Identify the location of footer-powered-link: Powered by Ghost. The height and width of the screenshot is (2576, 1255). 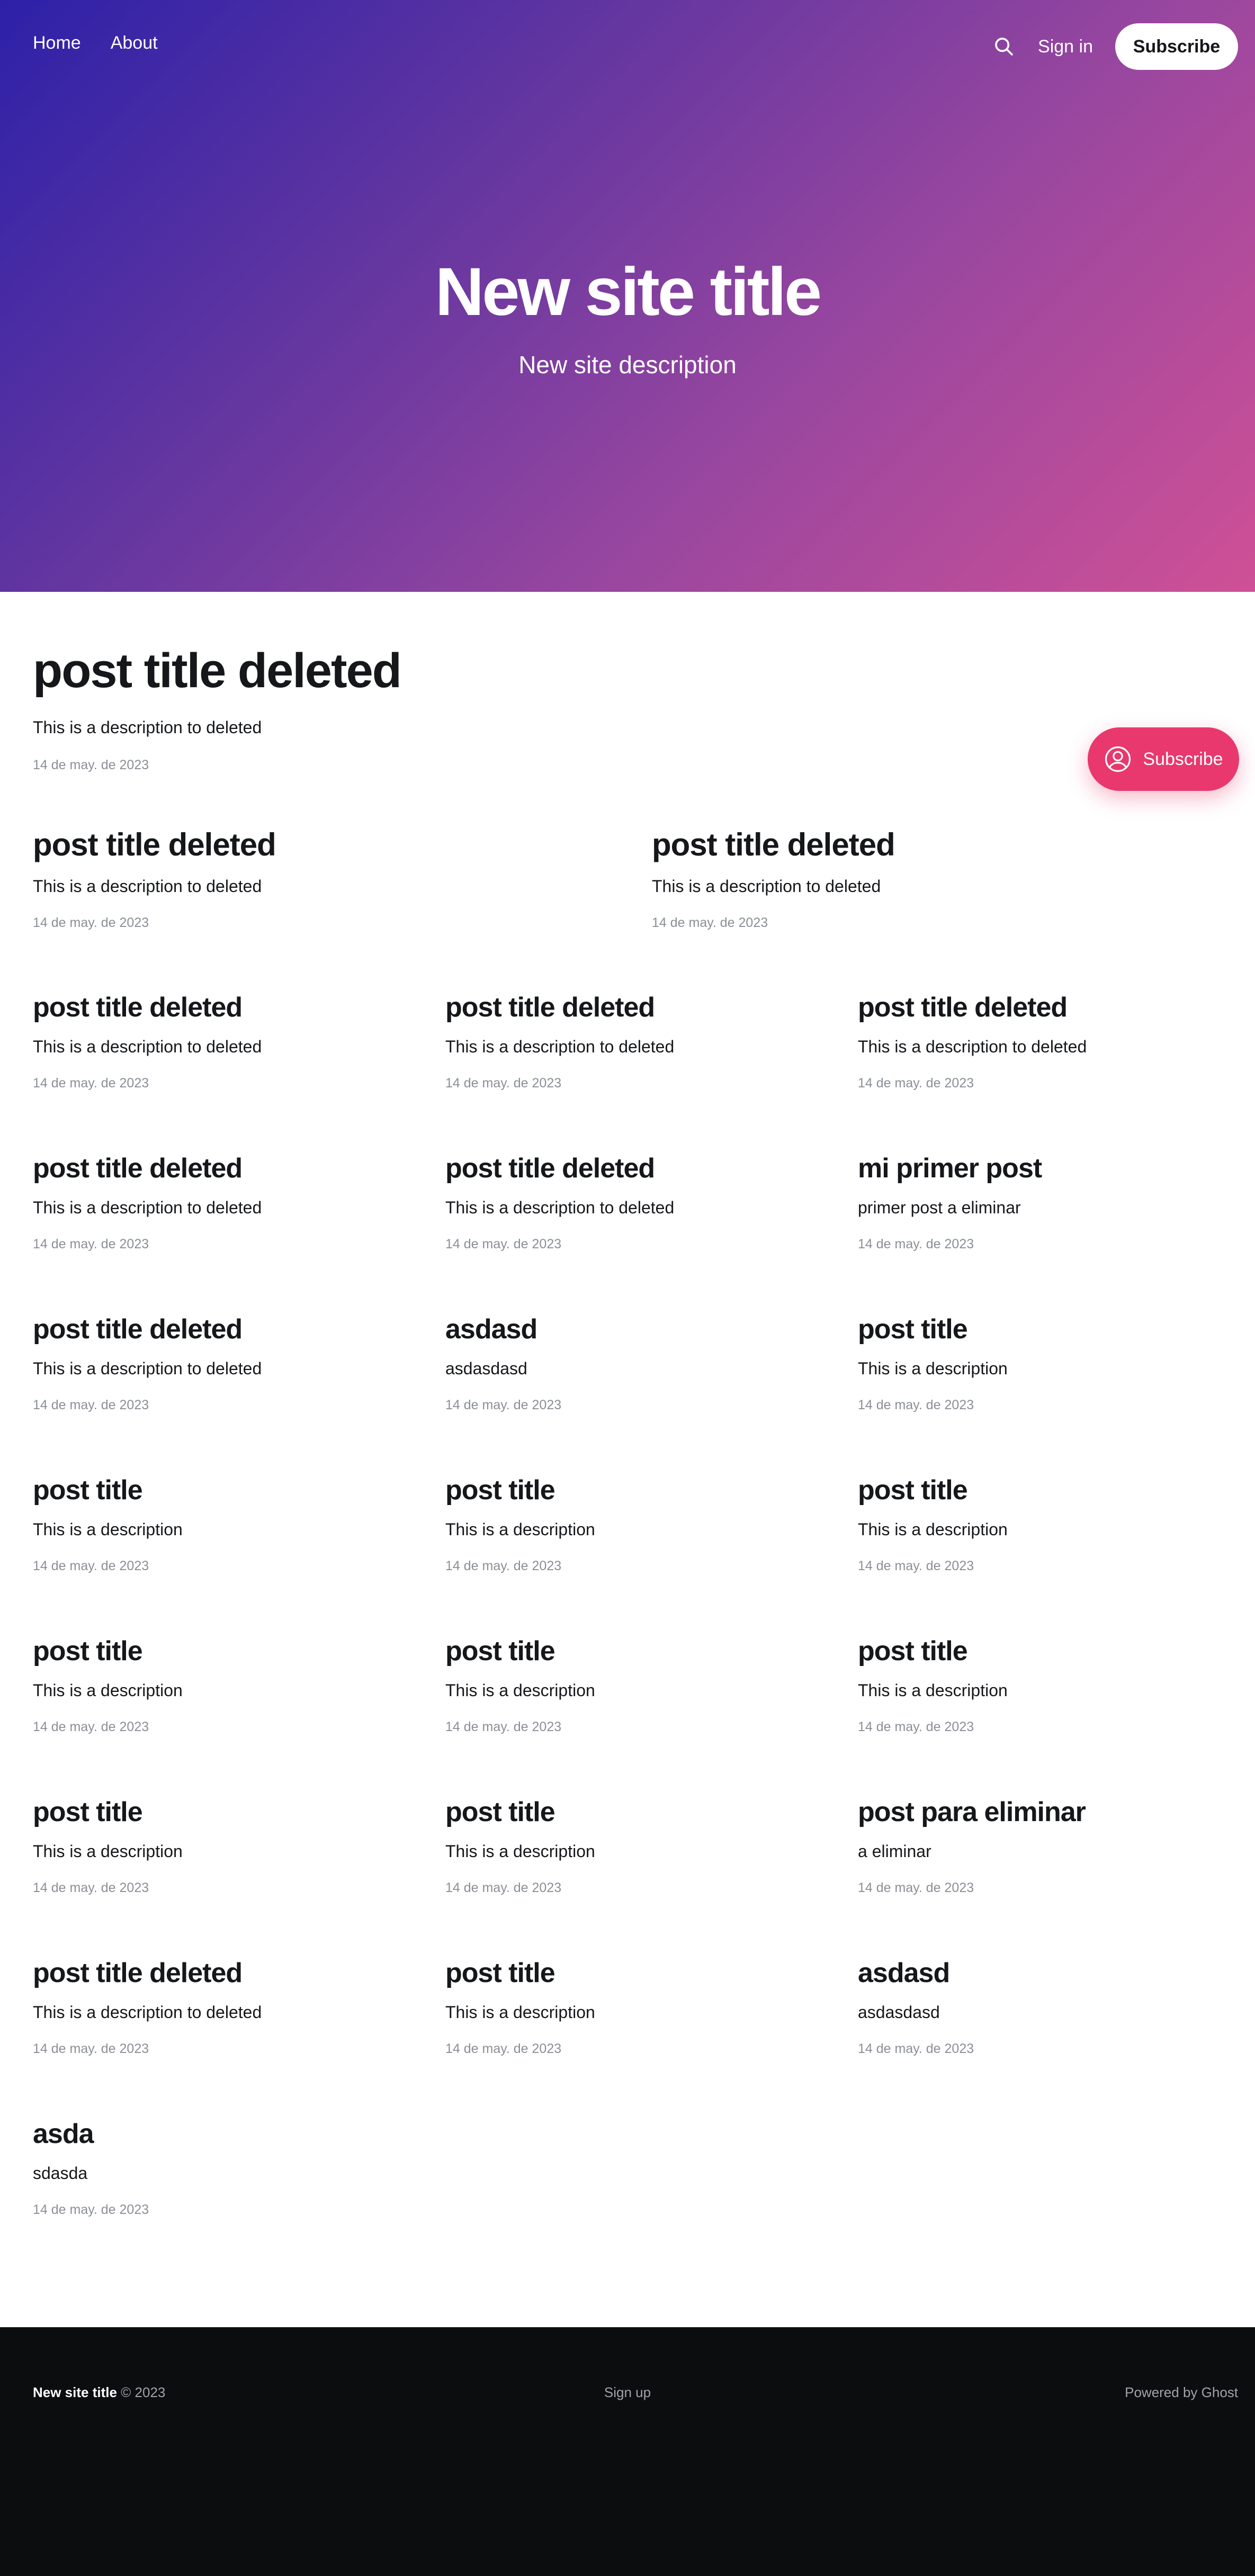
(1181, 2393).